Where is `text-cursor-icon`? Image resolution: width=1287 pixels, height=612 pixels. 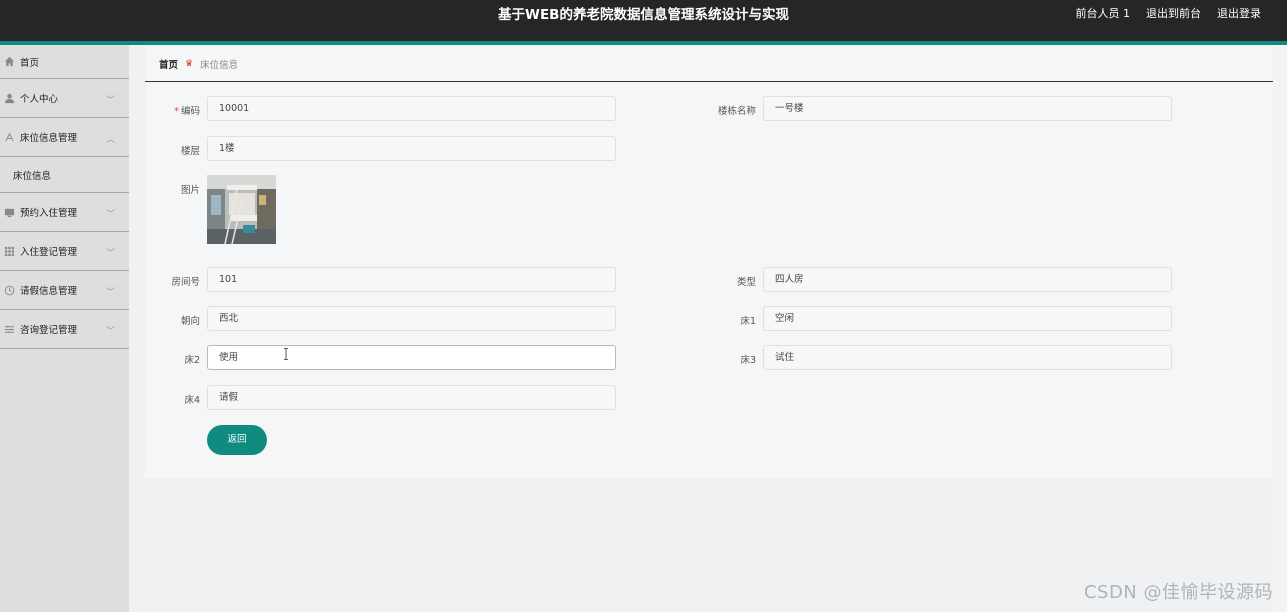
text-cursor-icon is located at coordinates (286, 354).